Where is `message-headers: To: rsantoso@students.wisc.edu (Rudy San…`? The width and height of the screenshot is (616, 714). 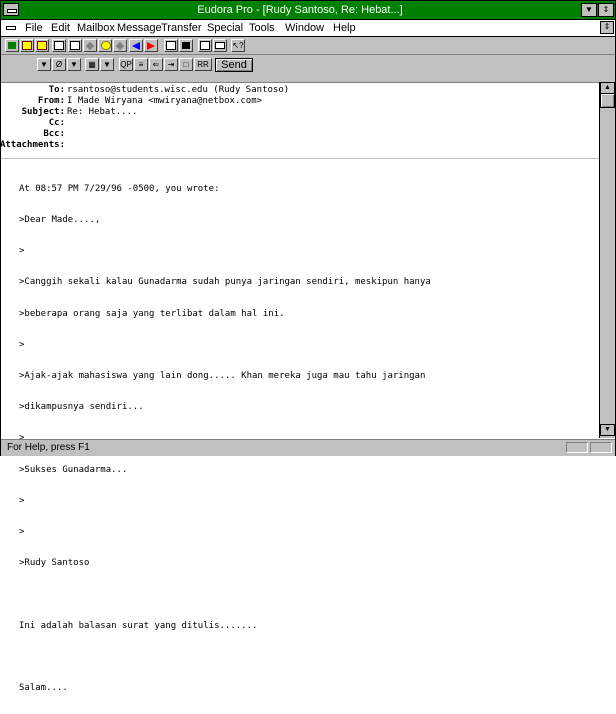 message-headers: To: rsantoso@students.wisc.edu (Rudy San… is located at coordinates (297, 120).